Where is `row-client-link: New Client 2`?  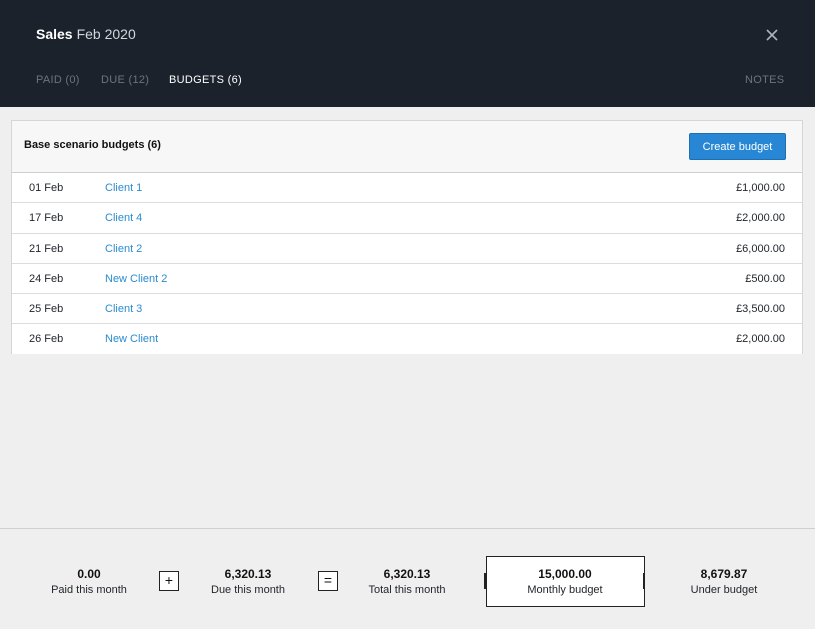
row-client-link: New Client 2 is located at coordinates (136, 279).